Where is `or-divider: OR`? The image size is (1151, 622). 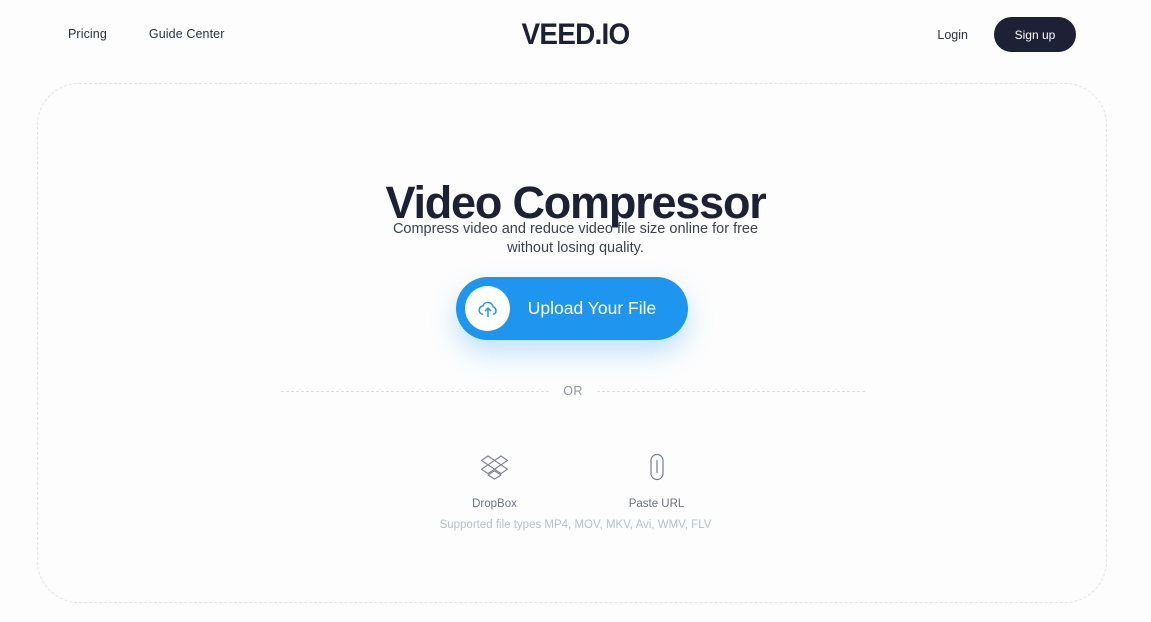
or-divider: OR is located at coordinates (573, 391).